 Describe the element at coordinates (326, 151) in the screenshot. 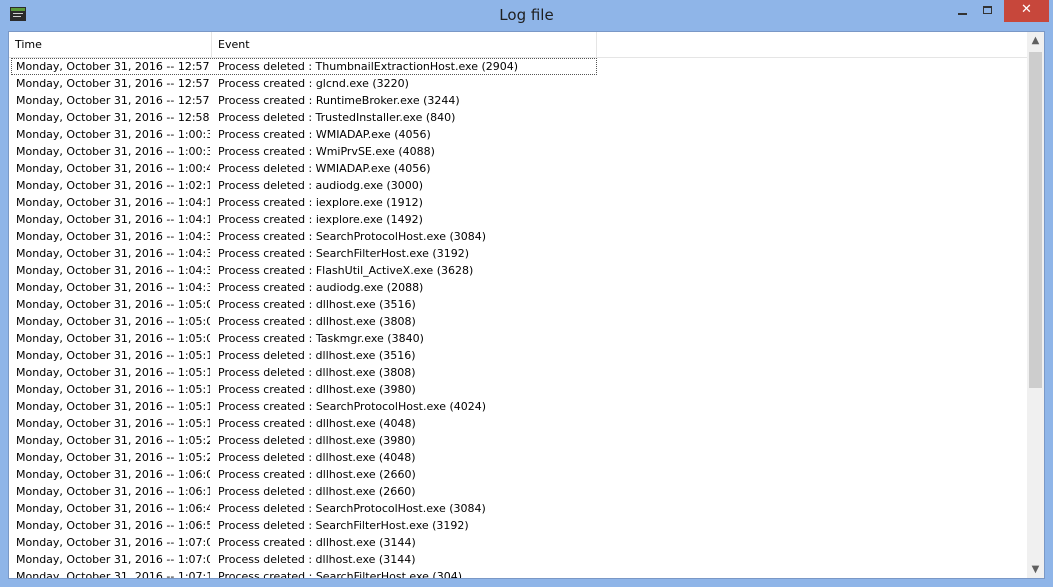

I see `cell-event: Process created : WmiPrvSE.exe (4088)` at that location.